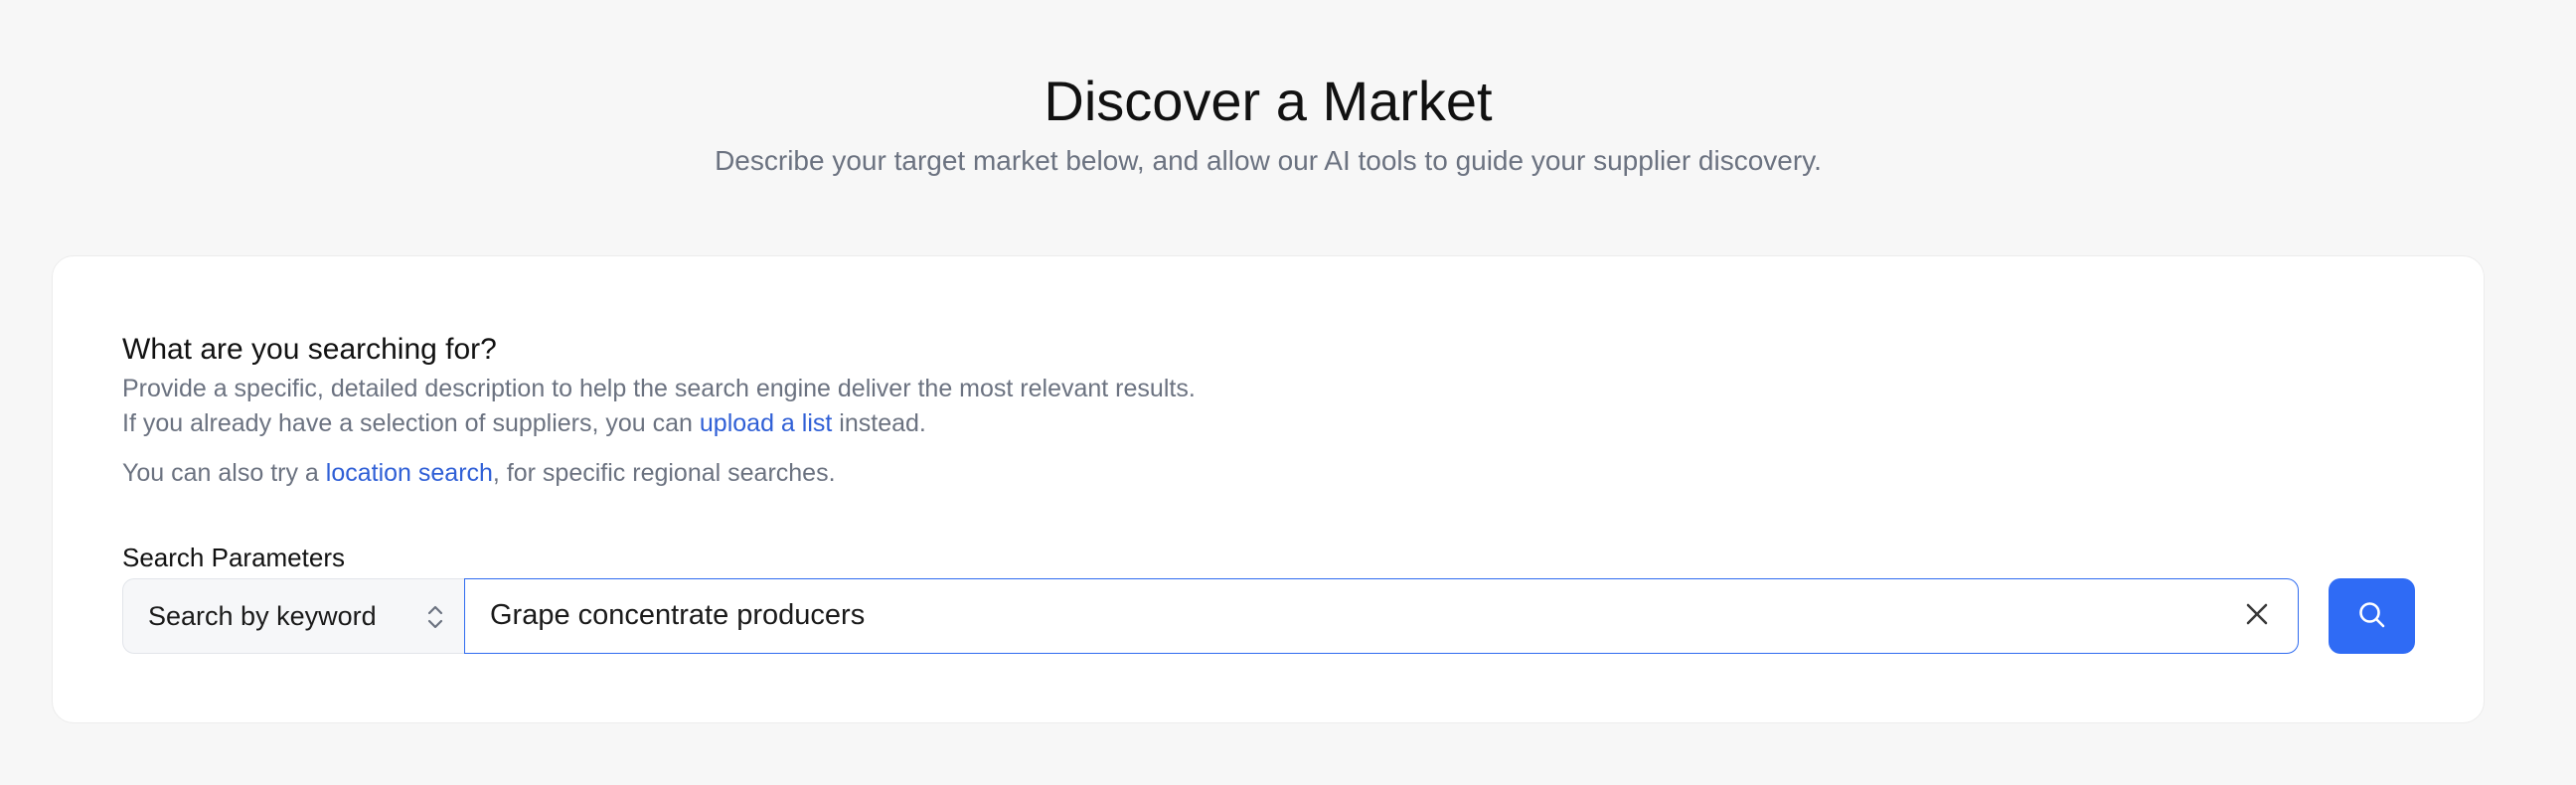  I want to click on location-search-link: location search, so click(409, 473).